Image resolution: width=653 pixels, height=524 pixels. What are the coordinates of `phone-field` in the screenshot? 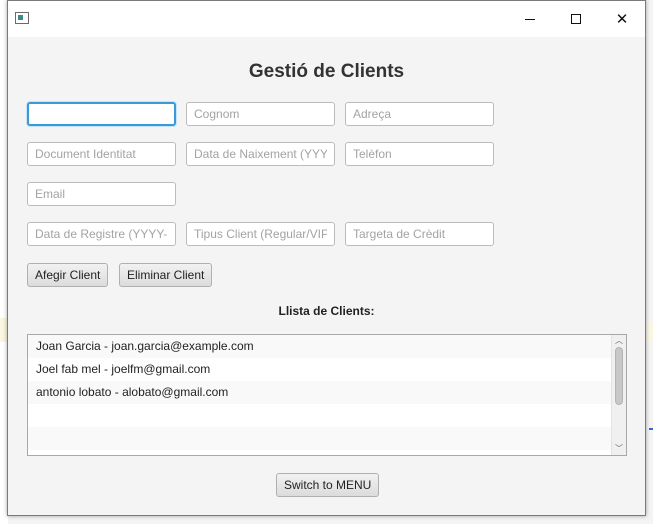 It's located at (419, 154).